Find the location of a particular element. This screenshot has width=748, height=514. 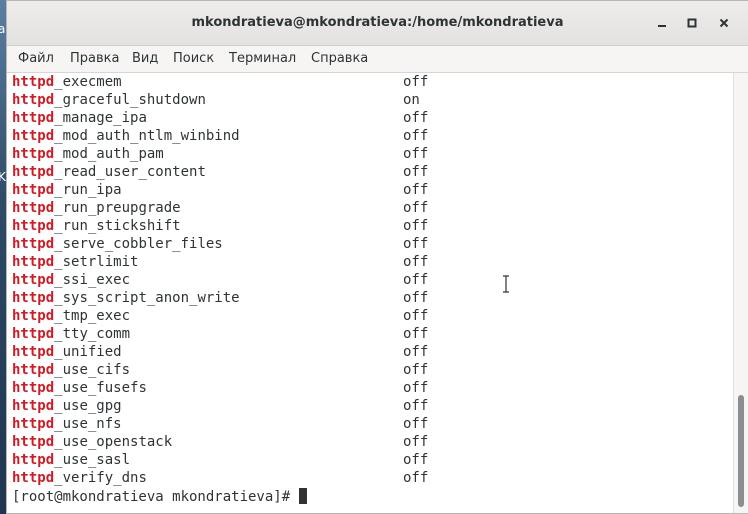

boolean-name: _use_openstack is located at coordinates (113, 442).